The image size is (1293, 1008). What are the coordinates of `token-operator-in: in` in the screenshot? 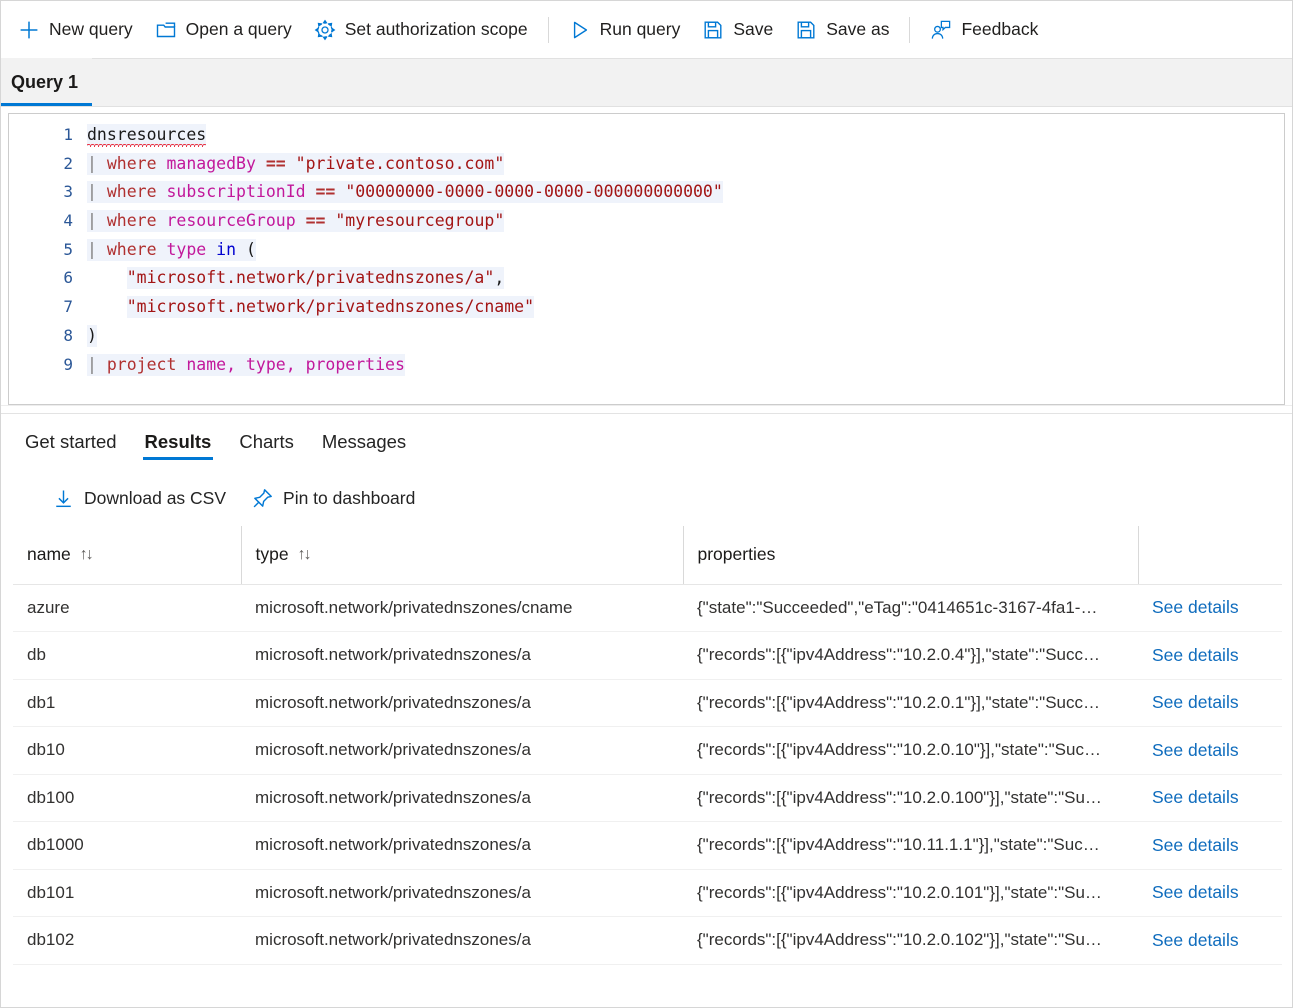 It's located at (226, 249).